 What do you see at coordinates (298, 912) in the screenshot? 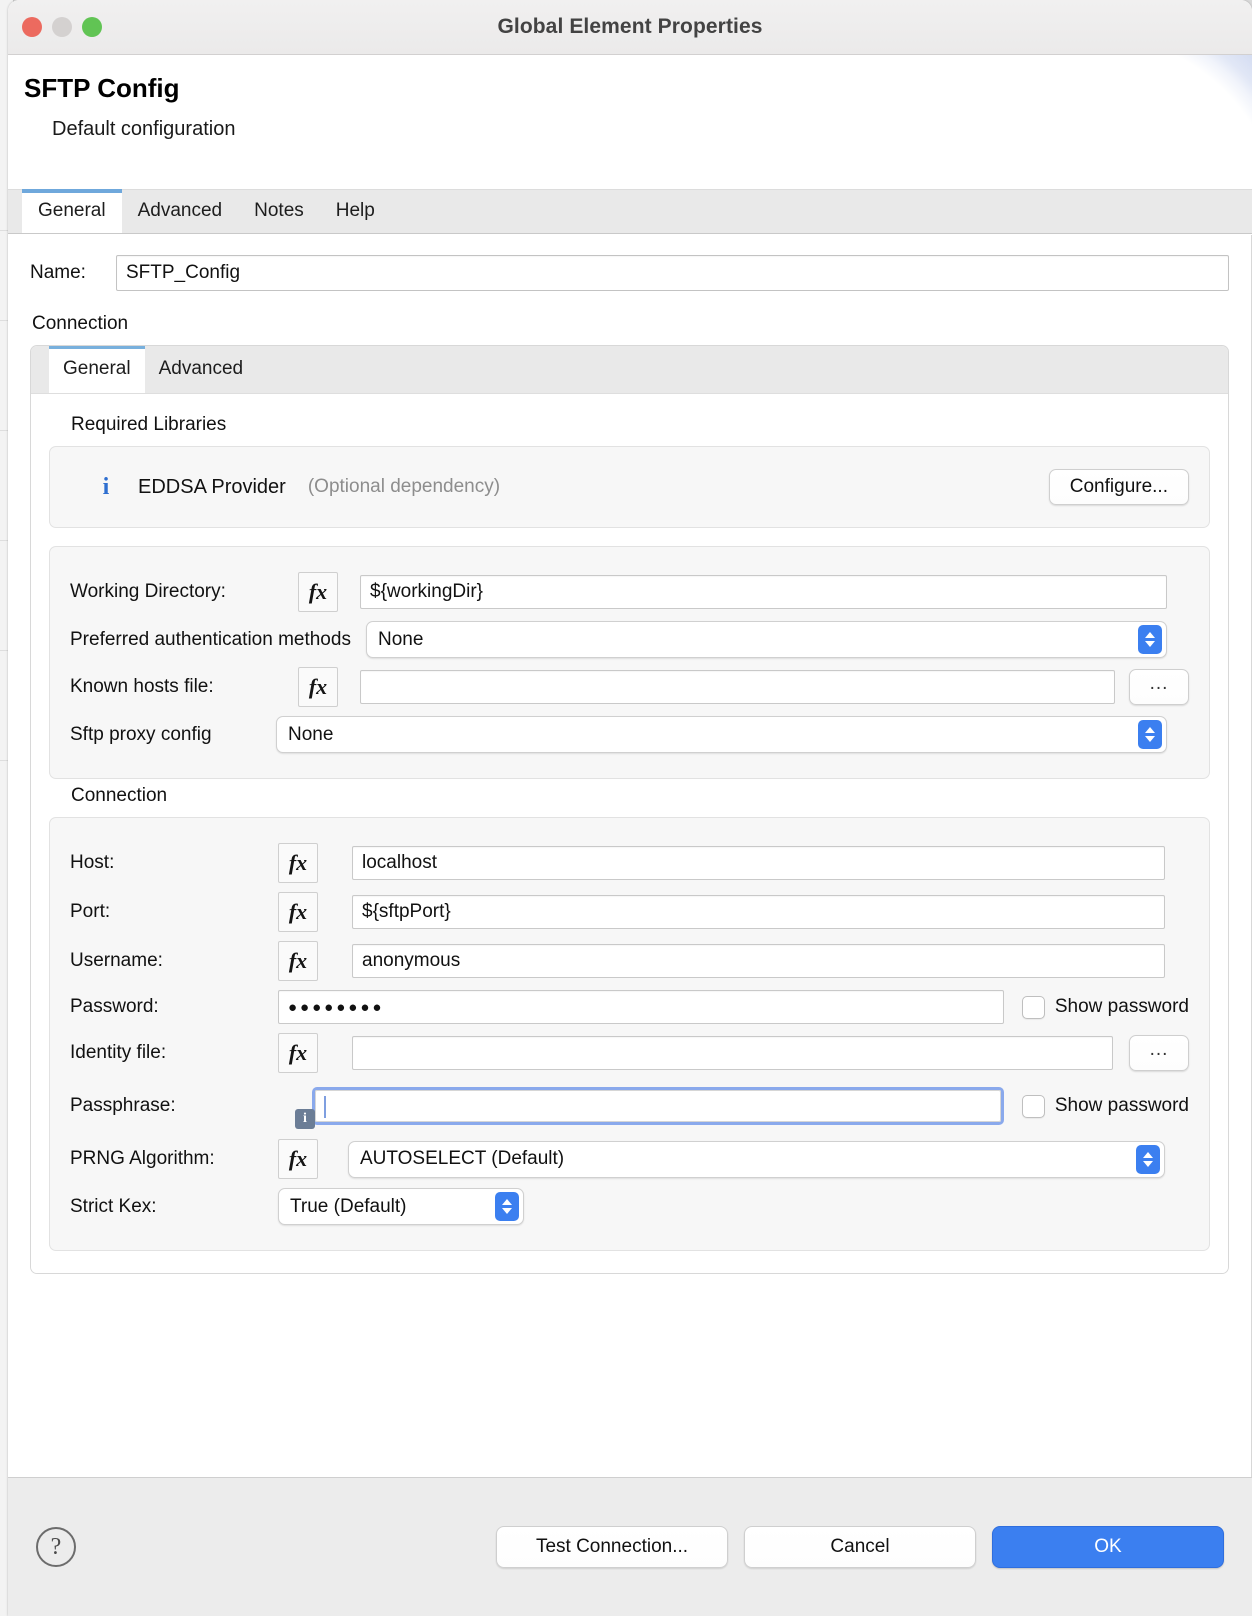
I see `port-fx-button: fx` at bounding box center [298, 912].